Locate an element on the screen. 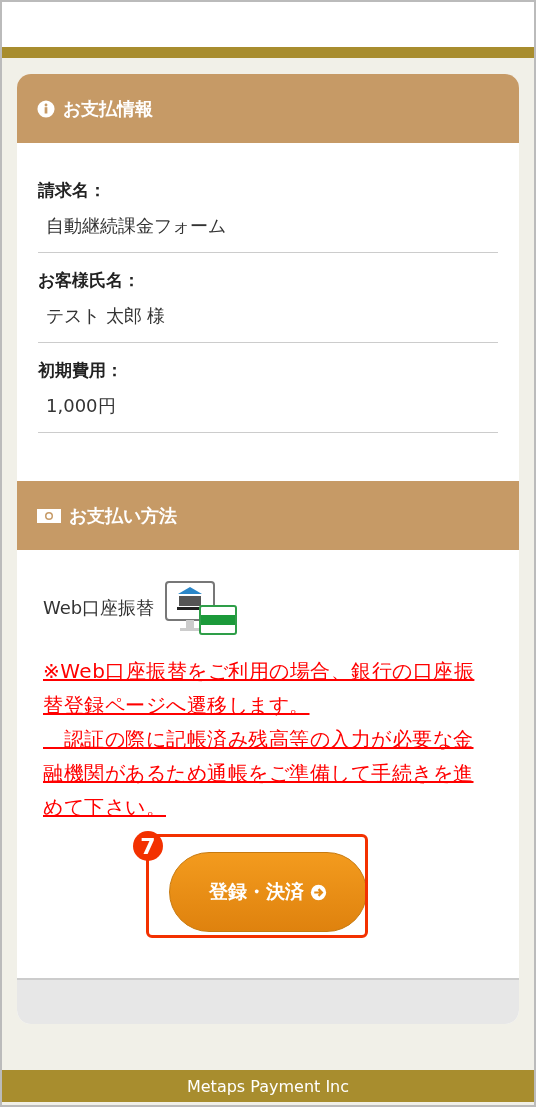 The height and width of the screenshot is (1107, 536). method-name: Web口座振替 is located at coordinates (99, 608).